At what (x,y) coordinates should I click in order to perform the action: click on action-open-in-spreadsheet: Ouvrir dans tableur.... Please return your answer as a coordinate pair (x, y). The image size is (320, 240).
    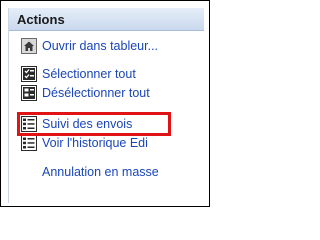
    Looking at the image, I should click on (89, 46).